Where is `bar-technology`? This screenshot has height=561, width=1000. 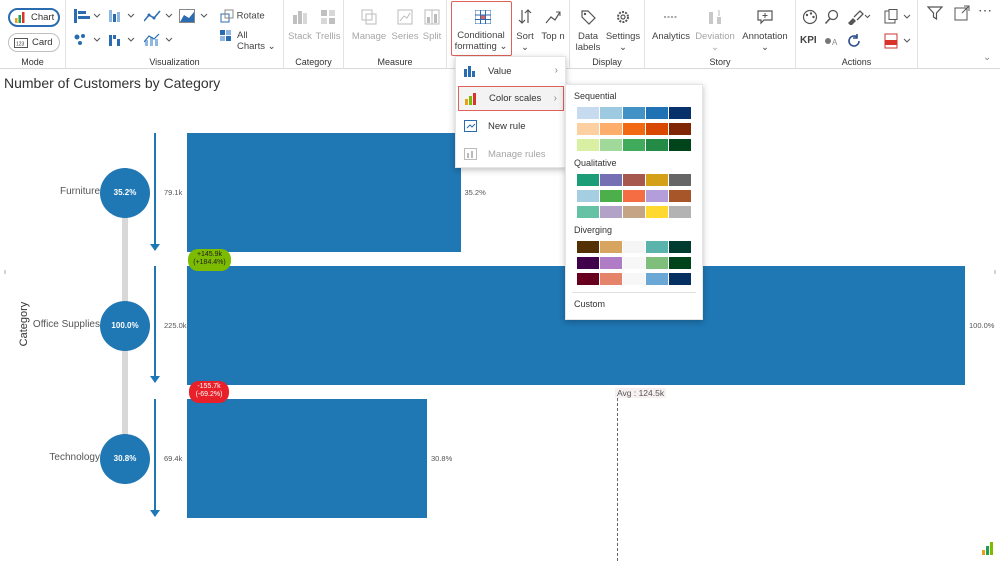
bar-technology is located at coordinates (307, 458).